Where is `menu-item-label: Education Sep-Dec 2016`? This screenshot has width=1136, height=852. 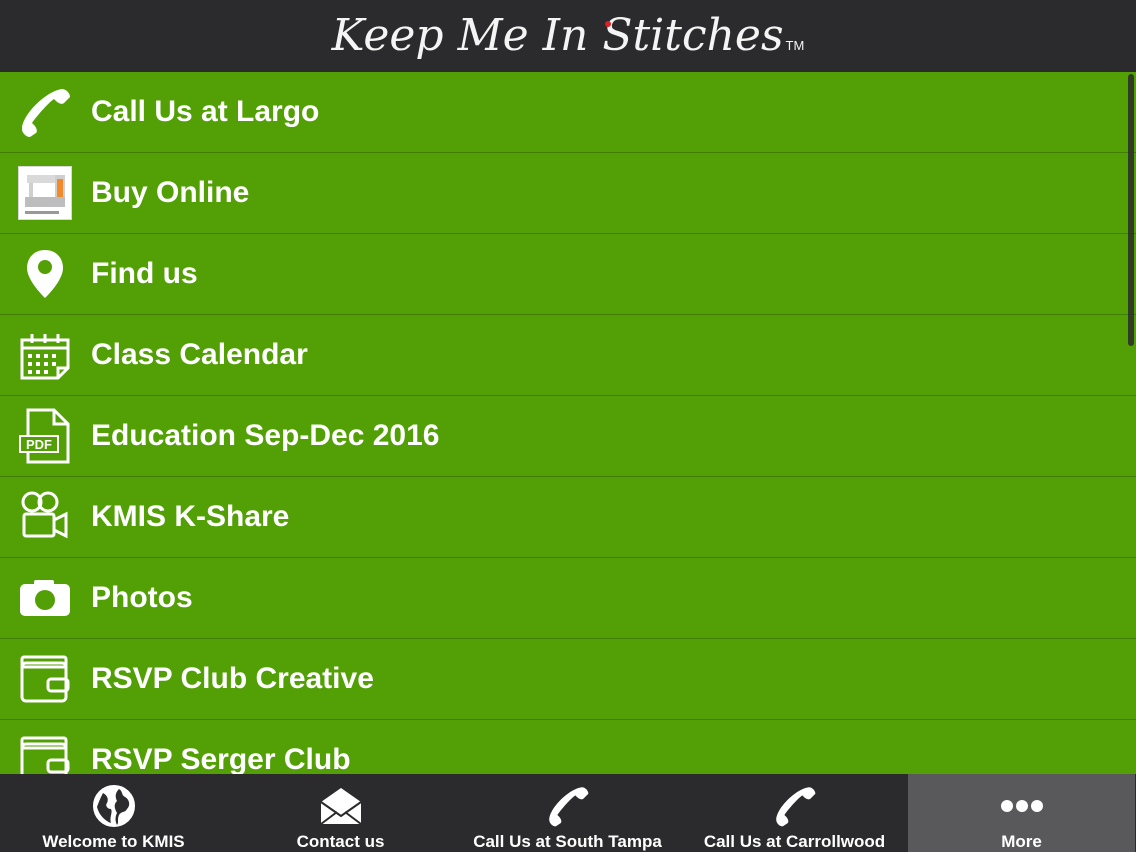
menu-item-label: Education Sep-Dec 2016 is located at coordinates (265, 435).